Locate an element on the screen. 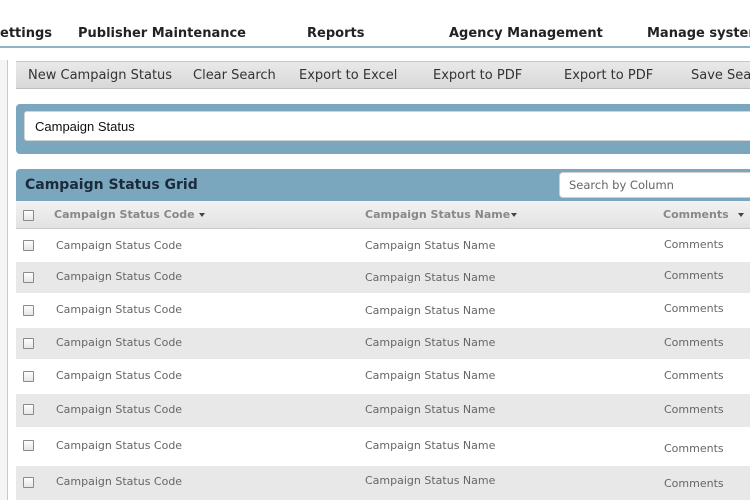 Image resolution: width=750 pixels, height=500 pixels. column-header-code-label: Campaign Status Code is located at coordinates (124, 214).